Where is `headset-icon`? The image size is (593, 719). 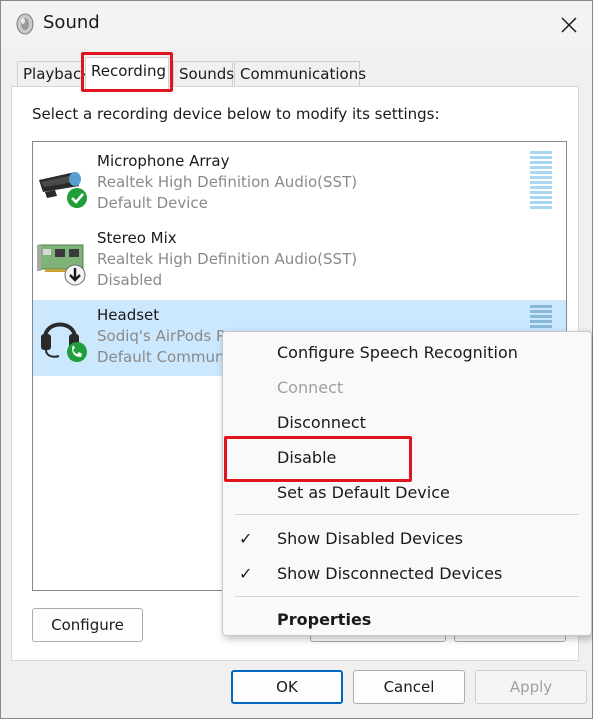 headset-icon is located at coordinates (64, 342).